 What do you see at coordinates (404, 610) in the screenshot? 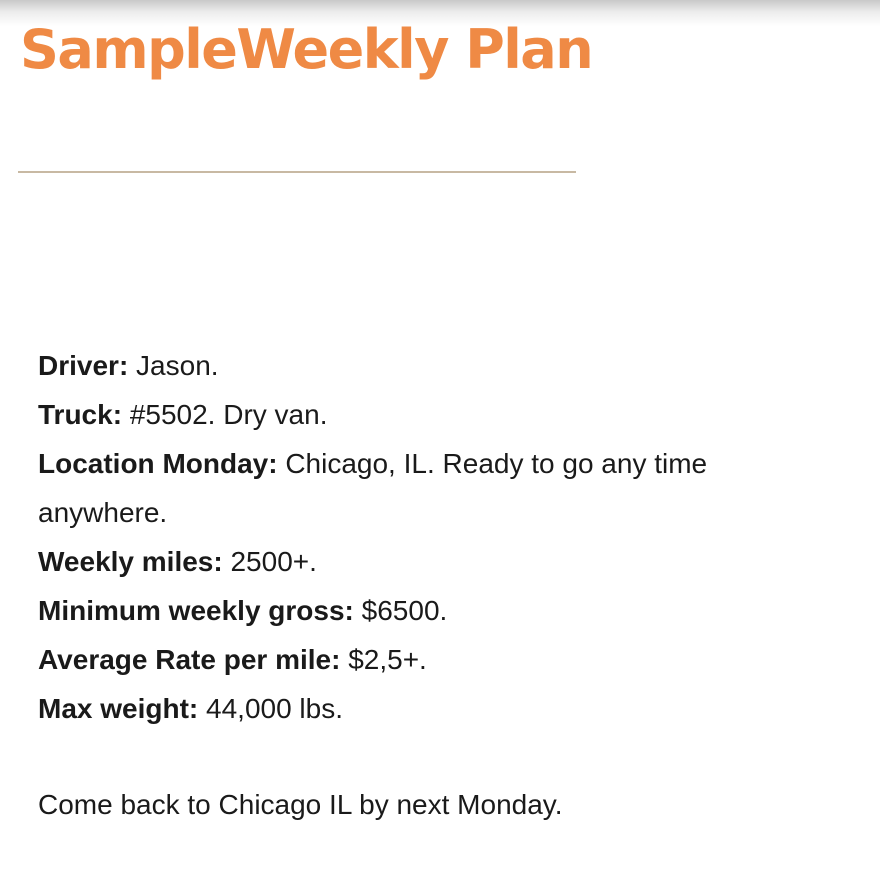
I see `detail-value: $6500.` at bounding box center [404, 610].